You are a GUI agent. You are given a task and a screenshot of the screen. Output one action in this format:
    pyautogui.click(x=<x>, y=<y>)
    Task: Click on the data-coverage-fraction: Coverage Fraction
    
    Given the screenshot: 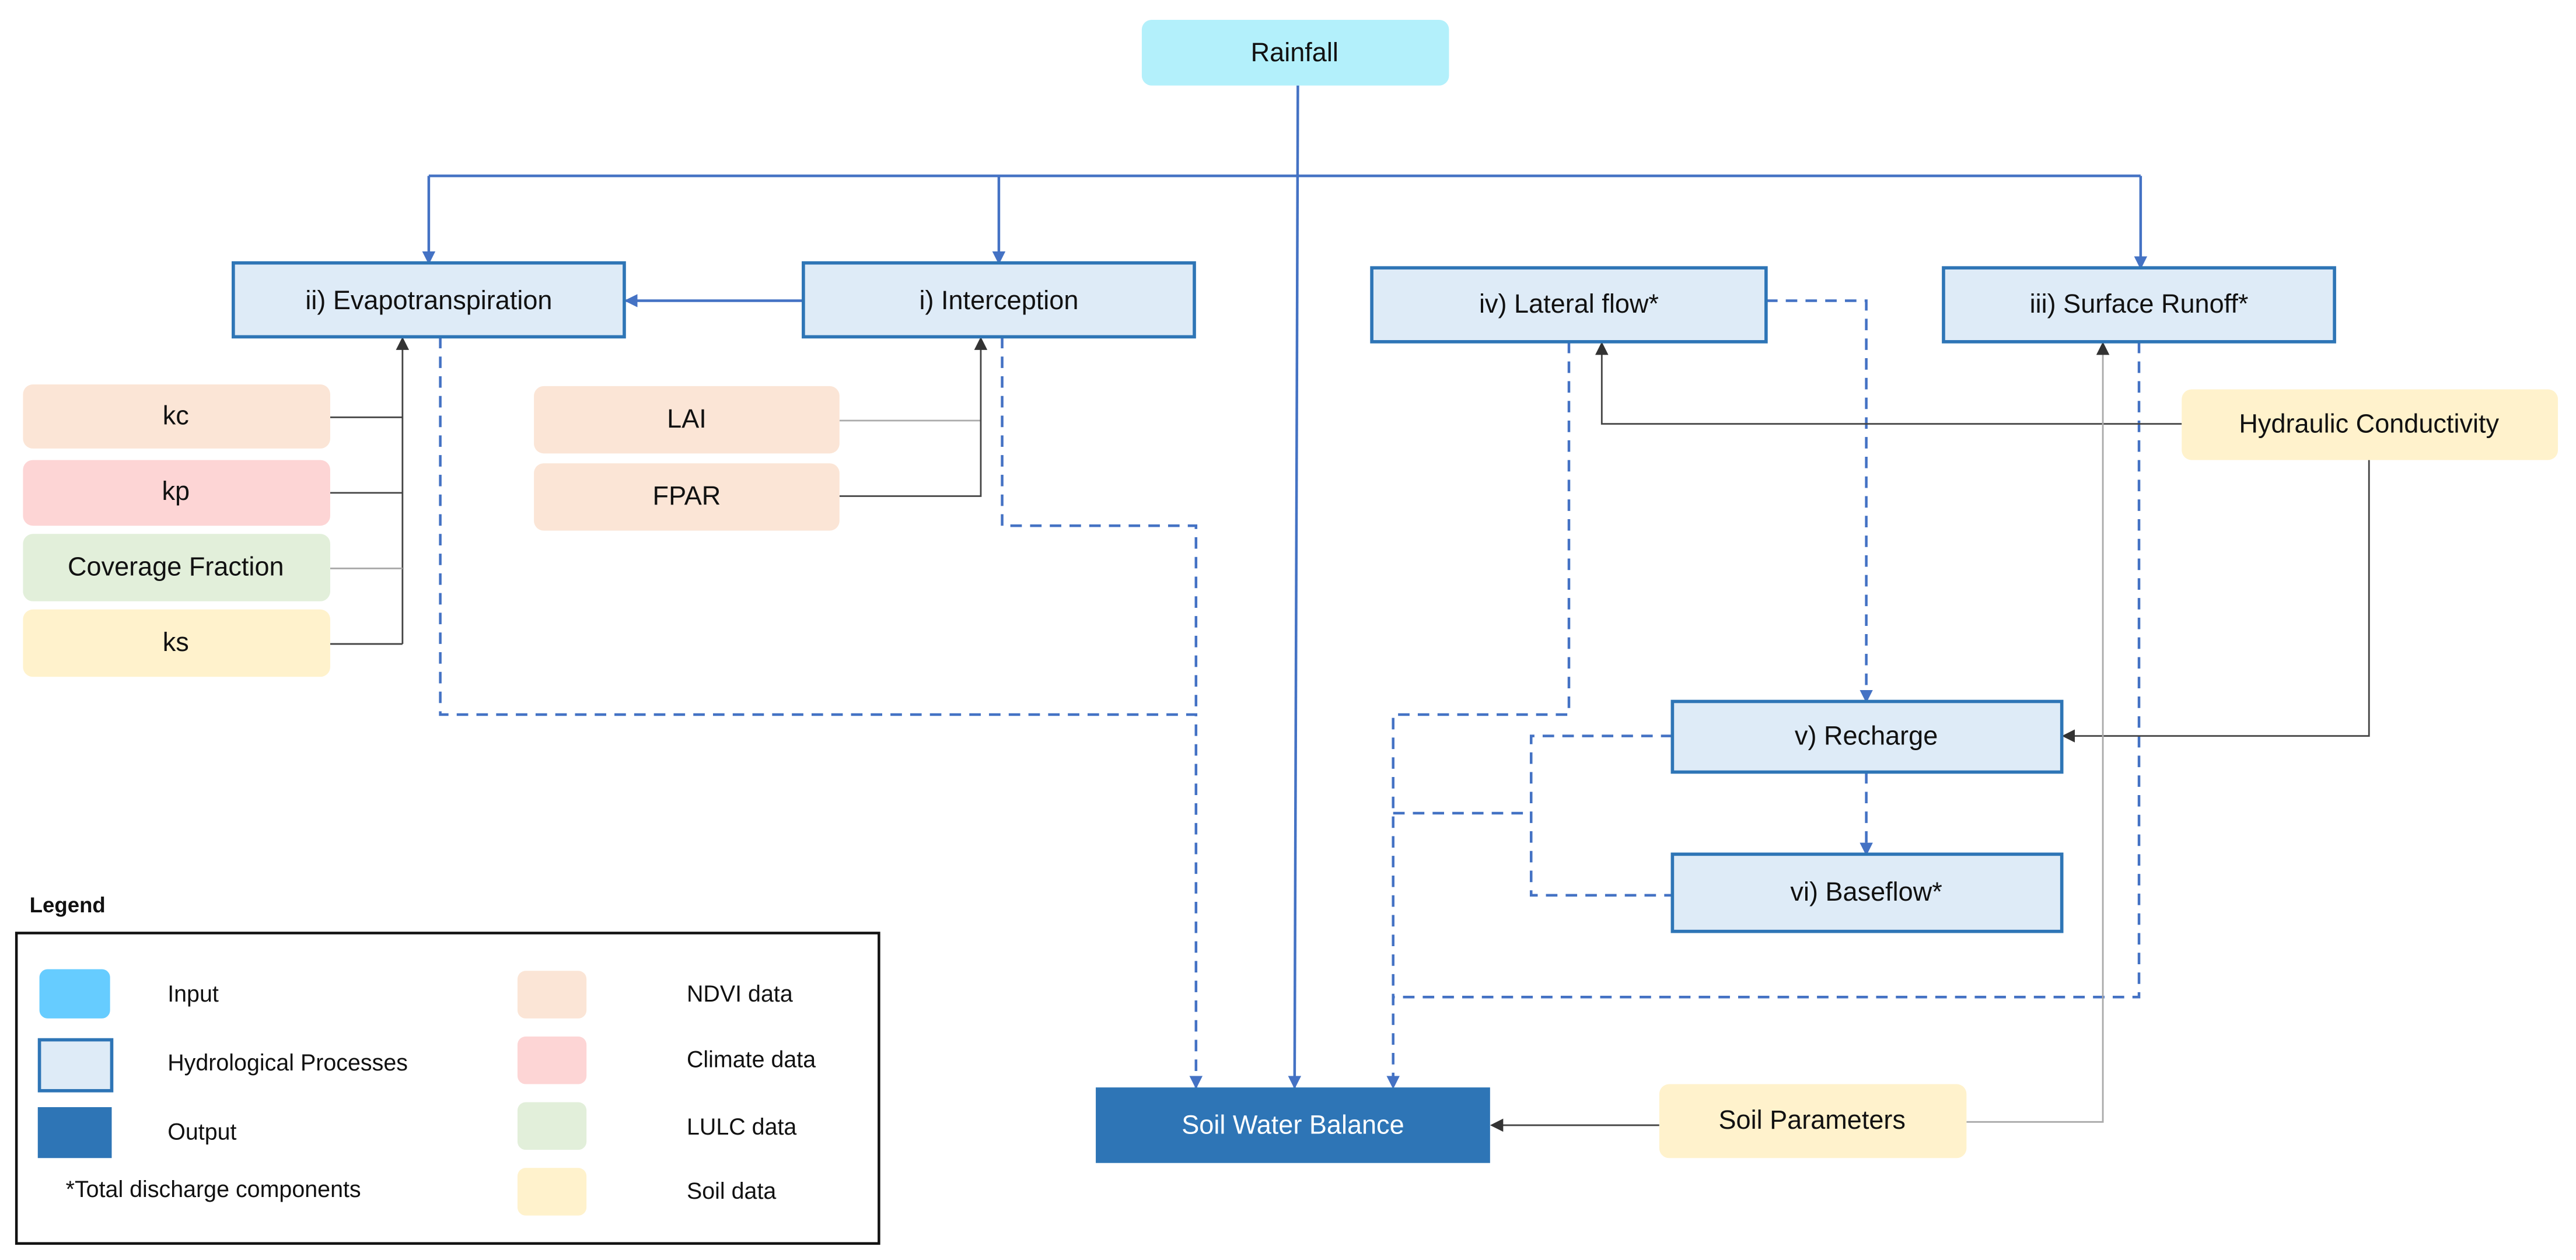 What is the action you would take?
    pyautogui.click(x=176, y=567)
    